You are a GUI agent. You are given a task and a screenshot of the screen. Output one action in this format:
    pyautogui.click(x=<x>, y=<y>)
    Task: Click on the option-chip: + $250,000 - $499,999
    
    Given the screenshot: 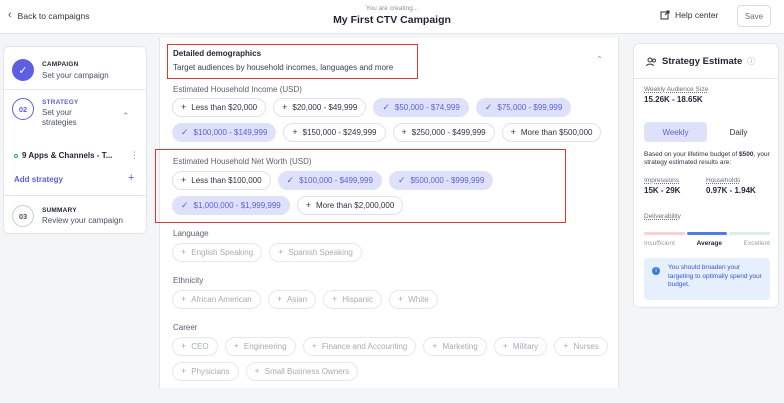 What is the action you would take?
    pyautogui.click(x=443, y=132)
    